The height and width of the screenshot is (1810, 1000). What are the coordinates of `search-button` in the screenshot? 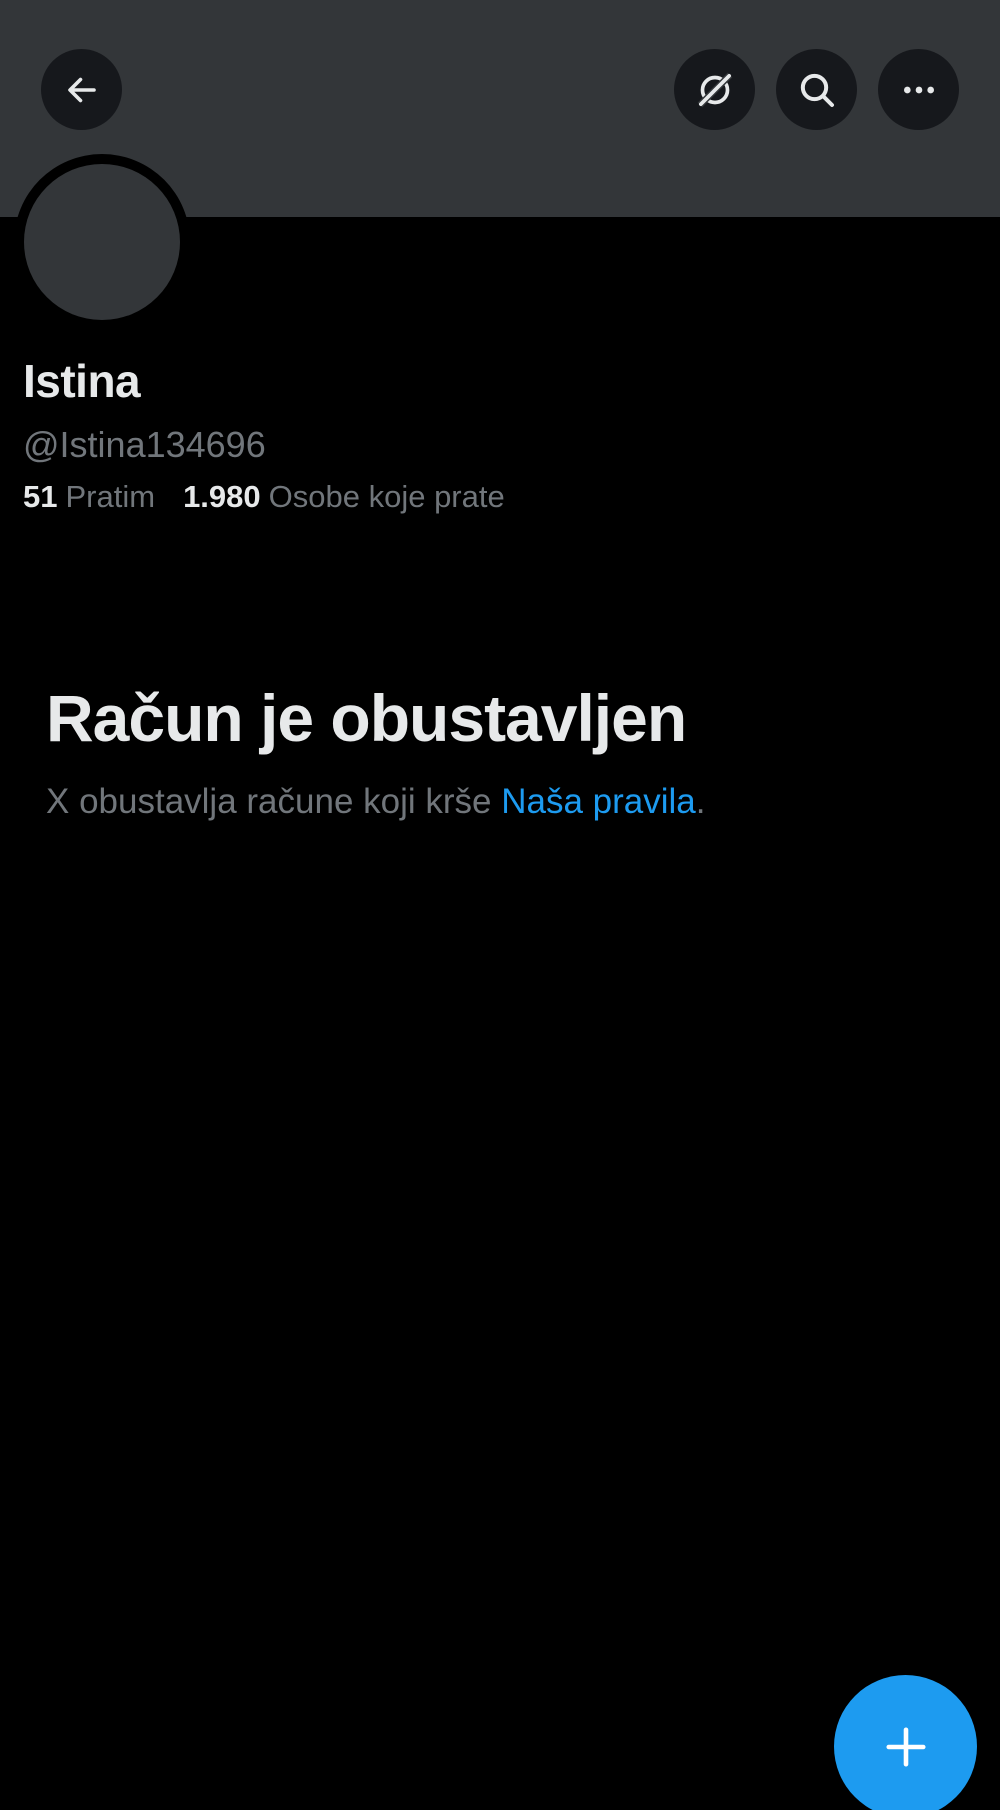 It's located at (816, 89).